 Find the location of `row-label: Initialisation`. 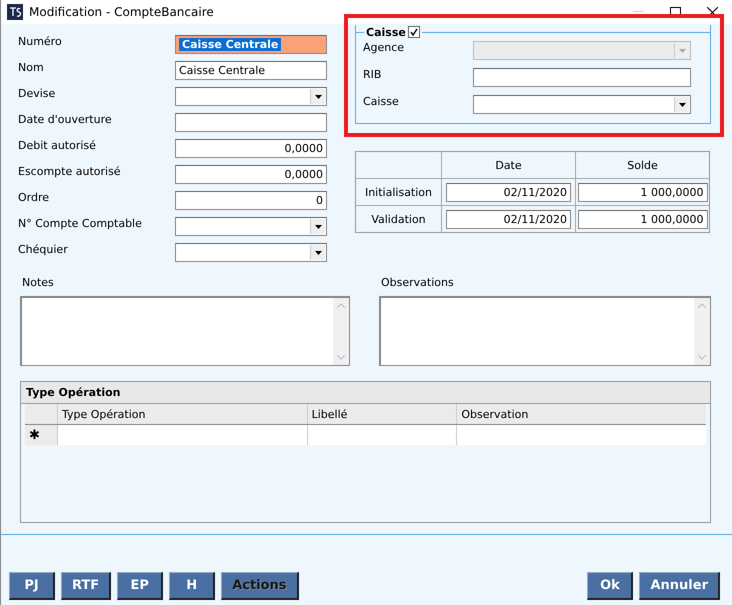

row-label: Initialisation is located at coordinates (399, 192).